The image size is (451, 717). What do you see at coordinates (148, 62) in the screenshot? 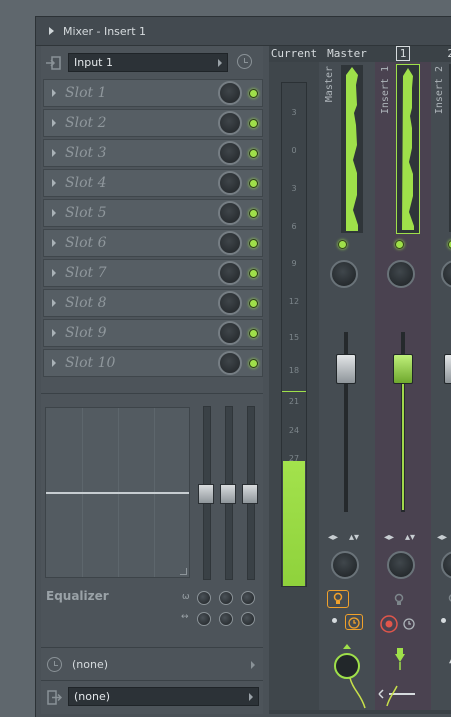
I see `input-select: Input 1` at bounding box center [148, 62].